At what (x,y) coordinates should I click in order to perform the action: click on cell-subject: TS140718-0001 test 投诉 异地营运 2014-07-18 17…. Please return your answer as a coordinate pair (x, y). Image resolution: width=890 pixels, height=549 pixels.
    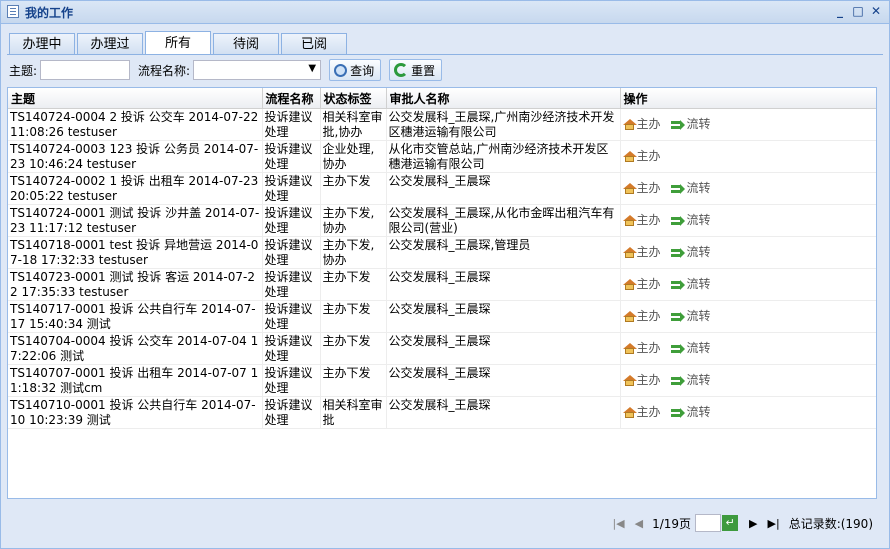
    Looking at the image, I should click on (135, 252).